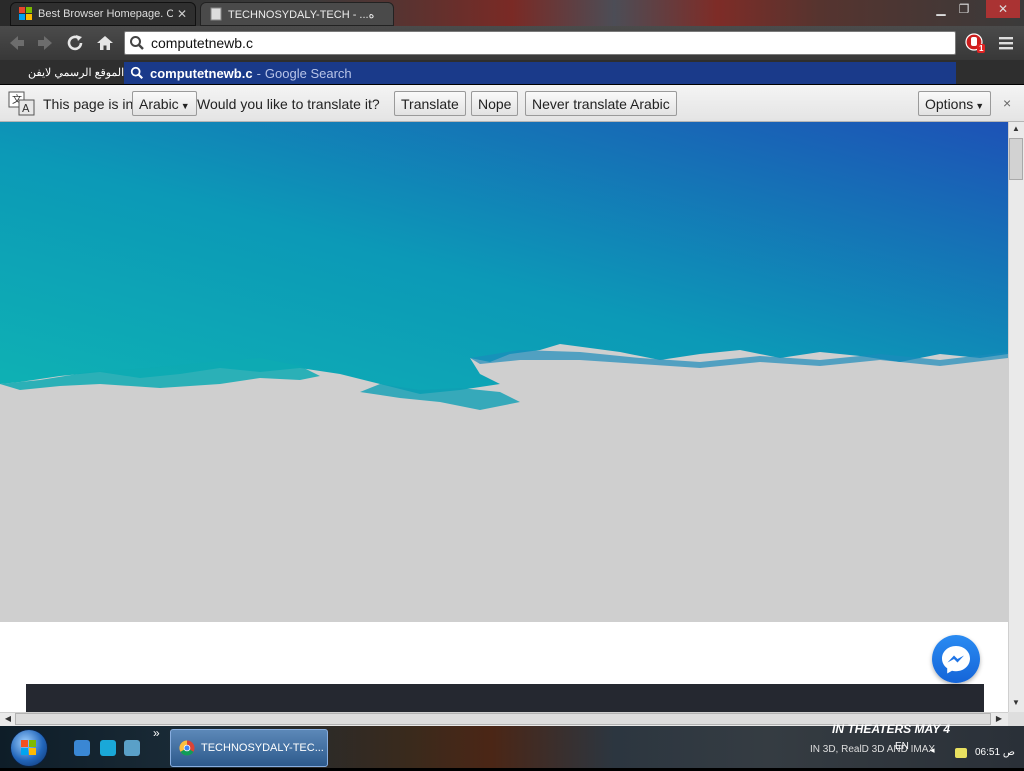 The width and height of the screenshot is (1024, 771). Describe the element at coordinates (1007, 103) in the screenshot. I see `infobar-close-icon: ×` at that location.